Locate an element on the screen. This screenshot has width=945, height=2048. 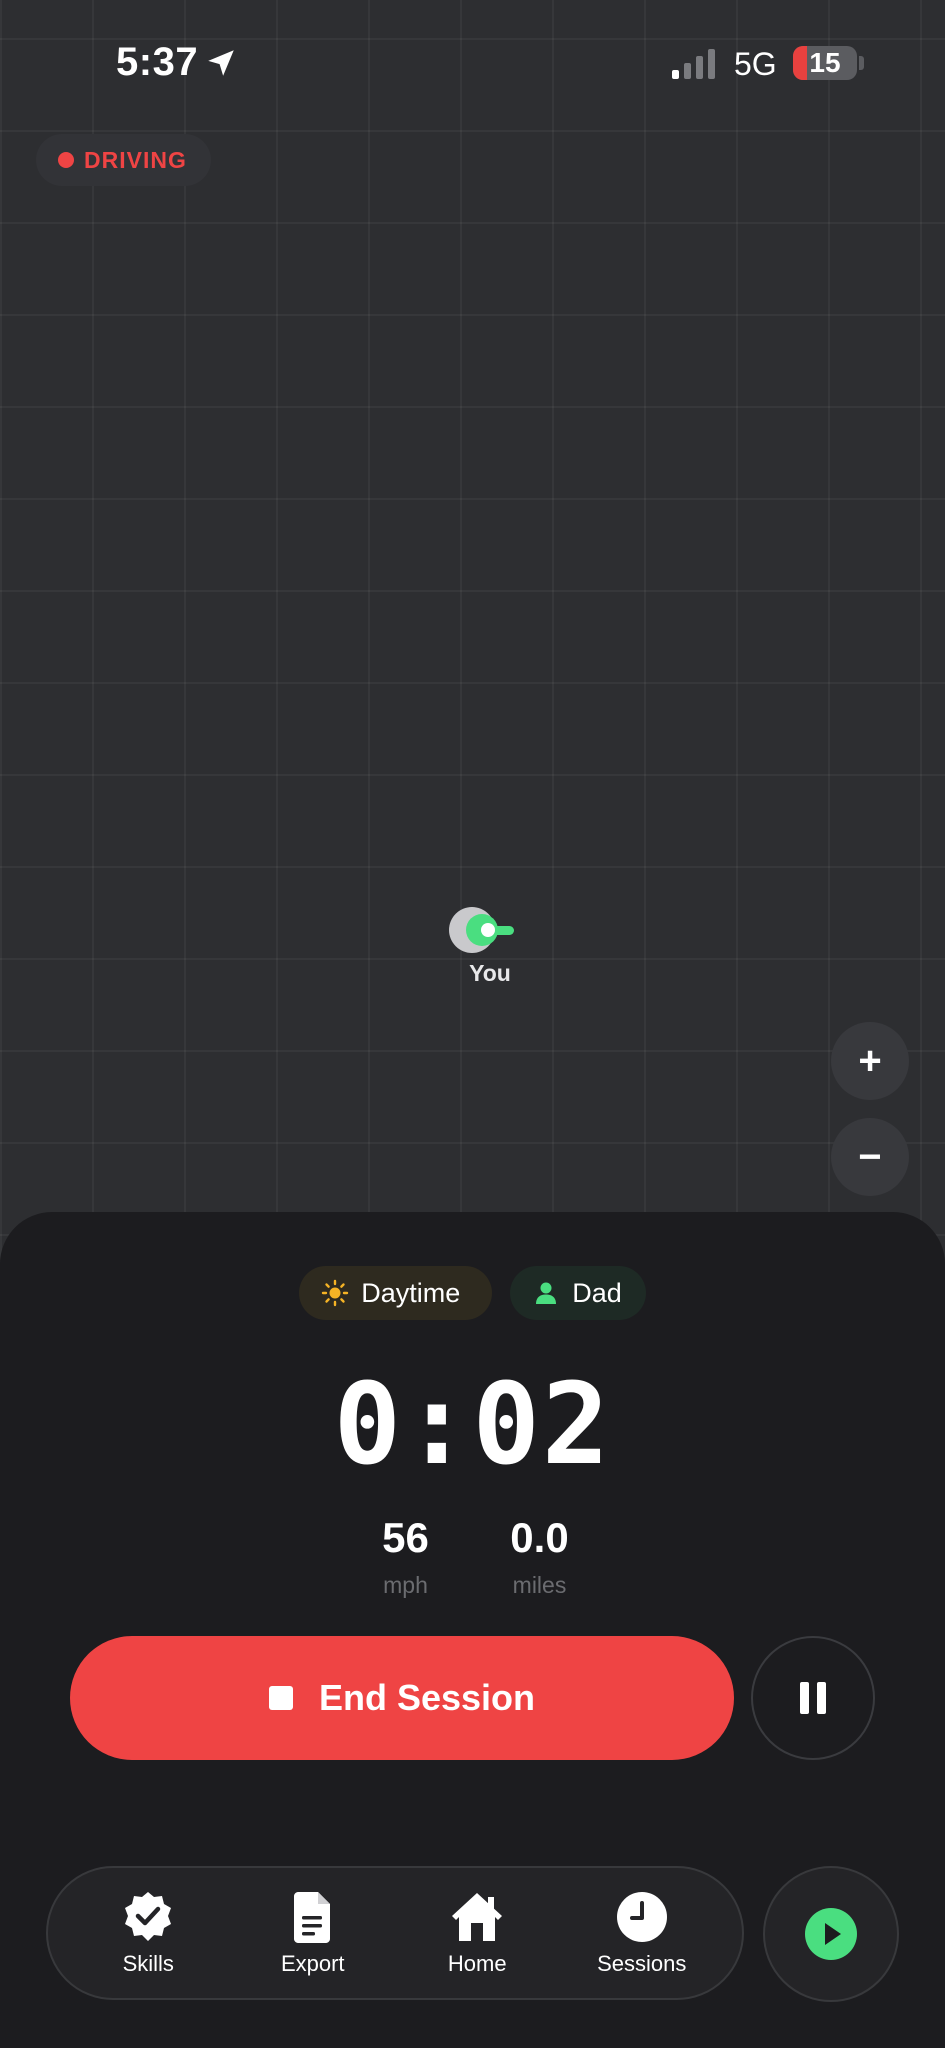
clock-icon is located at coordinates (641, 1917).